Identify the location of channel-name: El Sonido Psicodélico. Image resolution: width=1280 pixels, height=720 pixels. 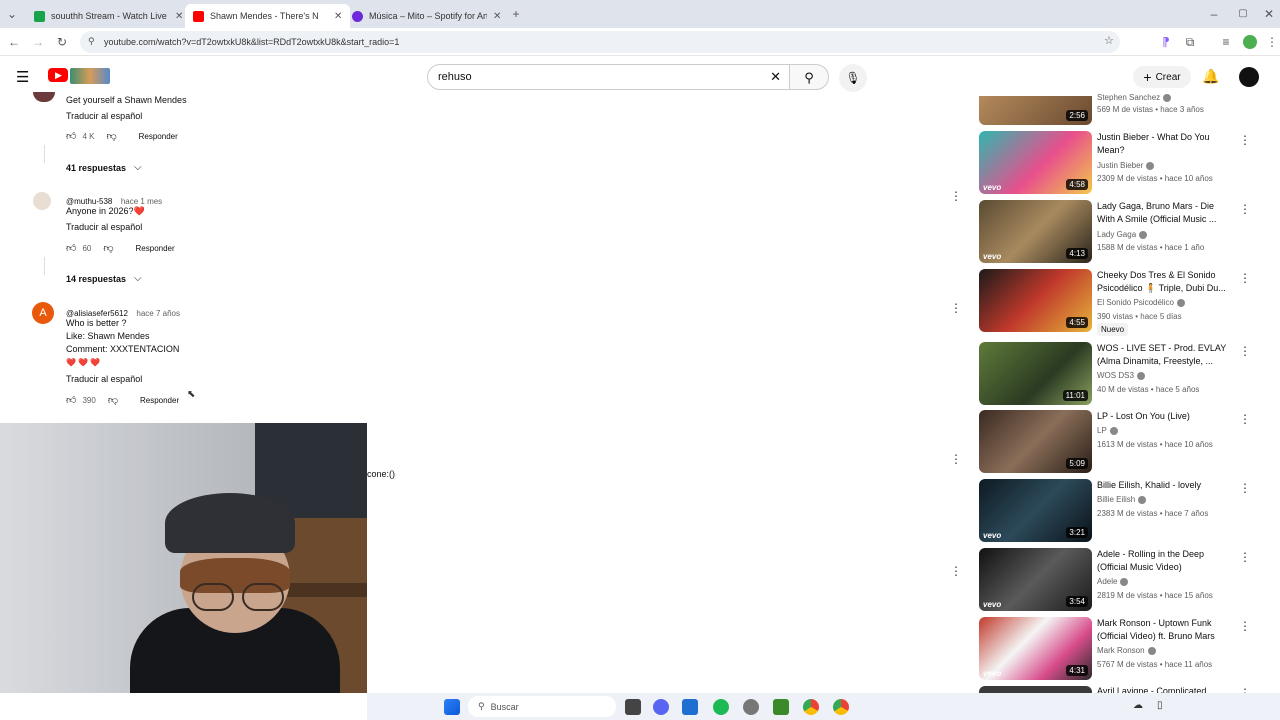
(1141, 302).